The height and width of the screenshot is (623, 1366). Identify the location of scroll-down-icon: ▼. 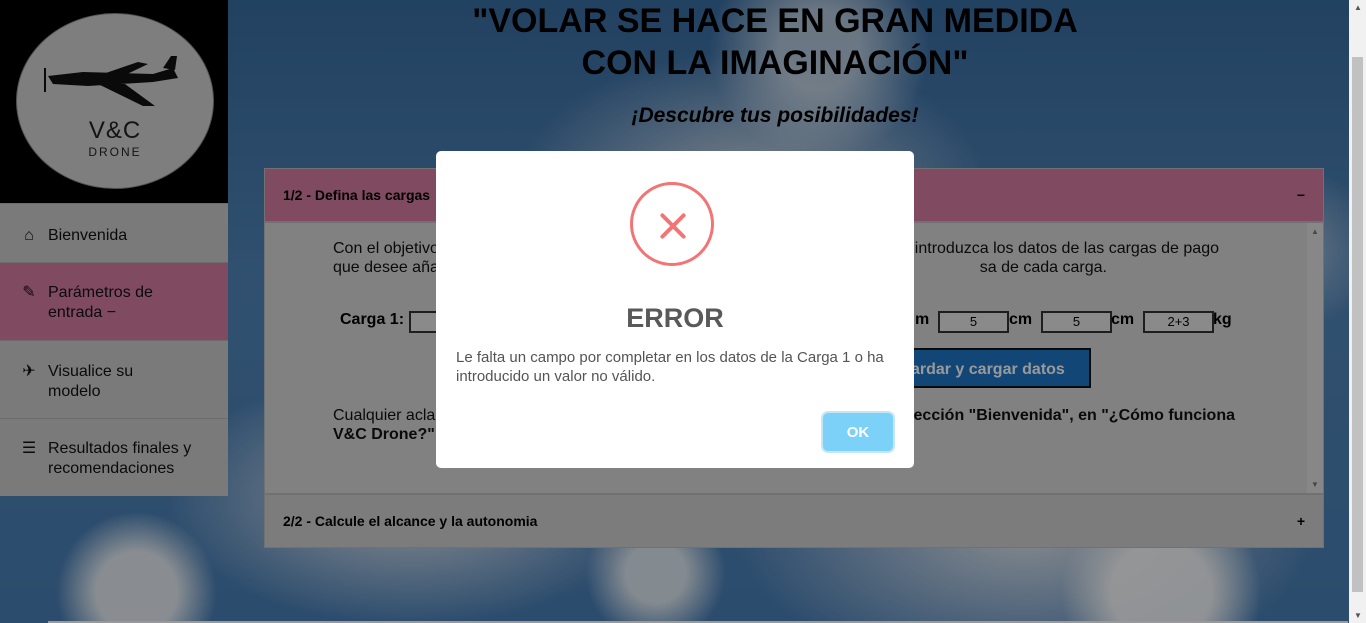
(1358, 615).